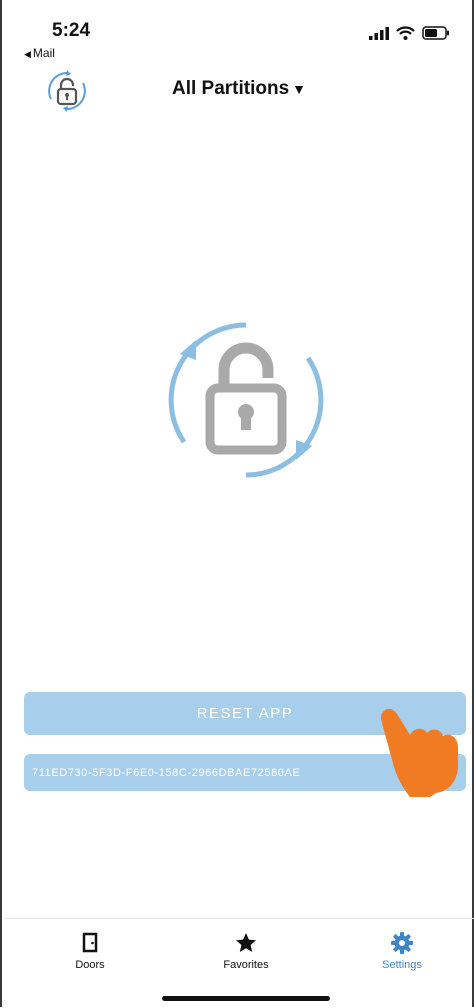  What do you see at coordinates (379, 33) in the screenshot?
I see `signal-icon` at bounding box center [379, 33].